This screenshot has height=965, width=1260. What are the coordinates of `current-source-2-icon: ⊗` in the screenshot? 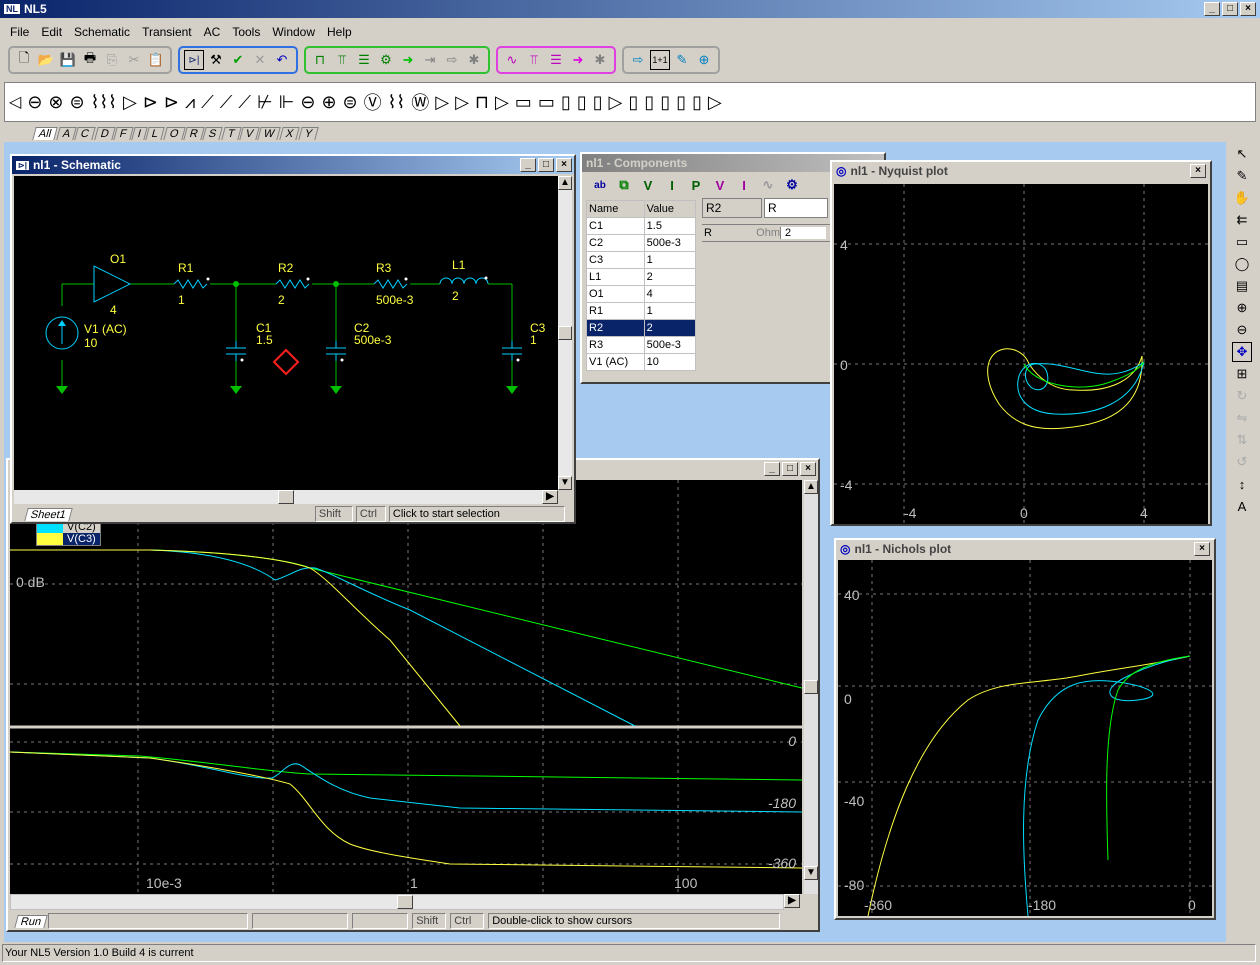 It's located at (55, 102).